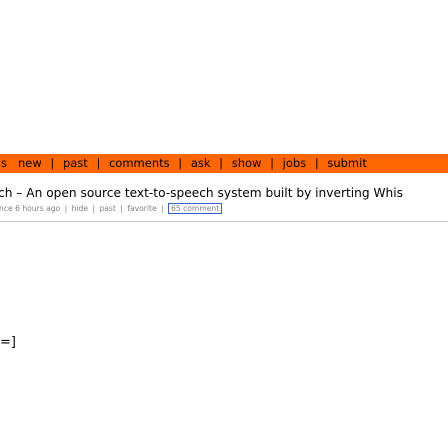  I want to click on comments-link-label: 65 comment, so click(195, 209).